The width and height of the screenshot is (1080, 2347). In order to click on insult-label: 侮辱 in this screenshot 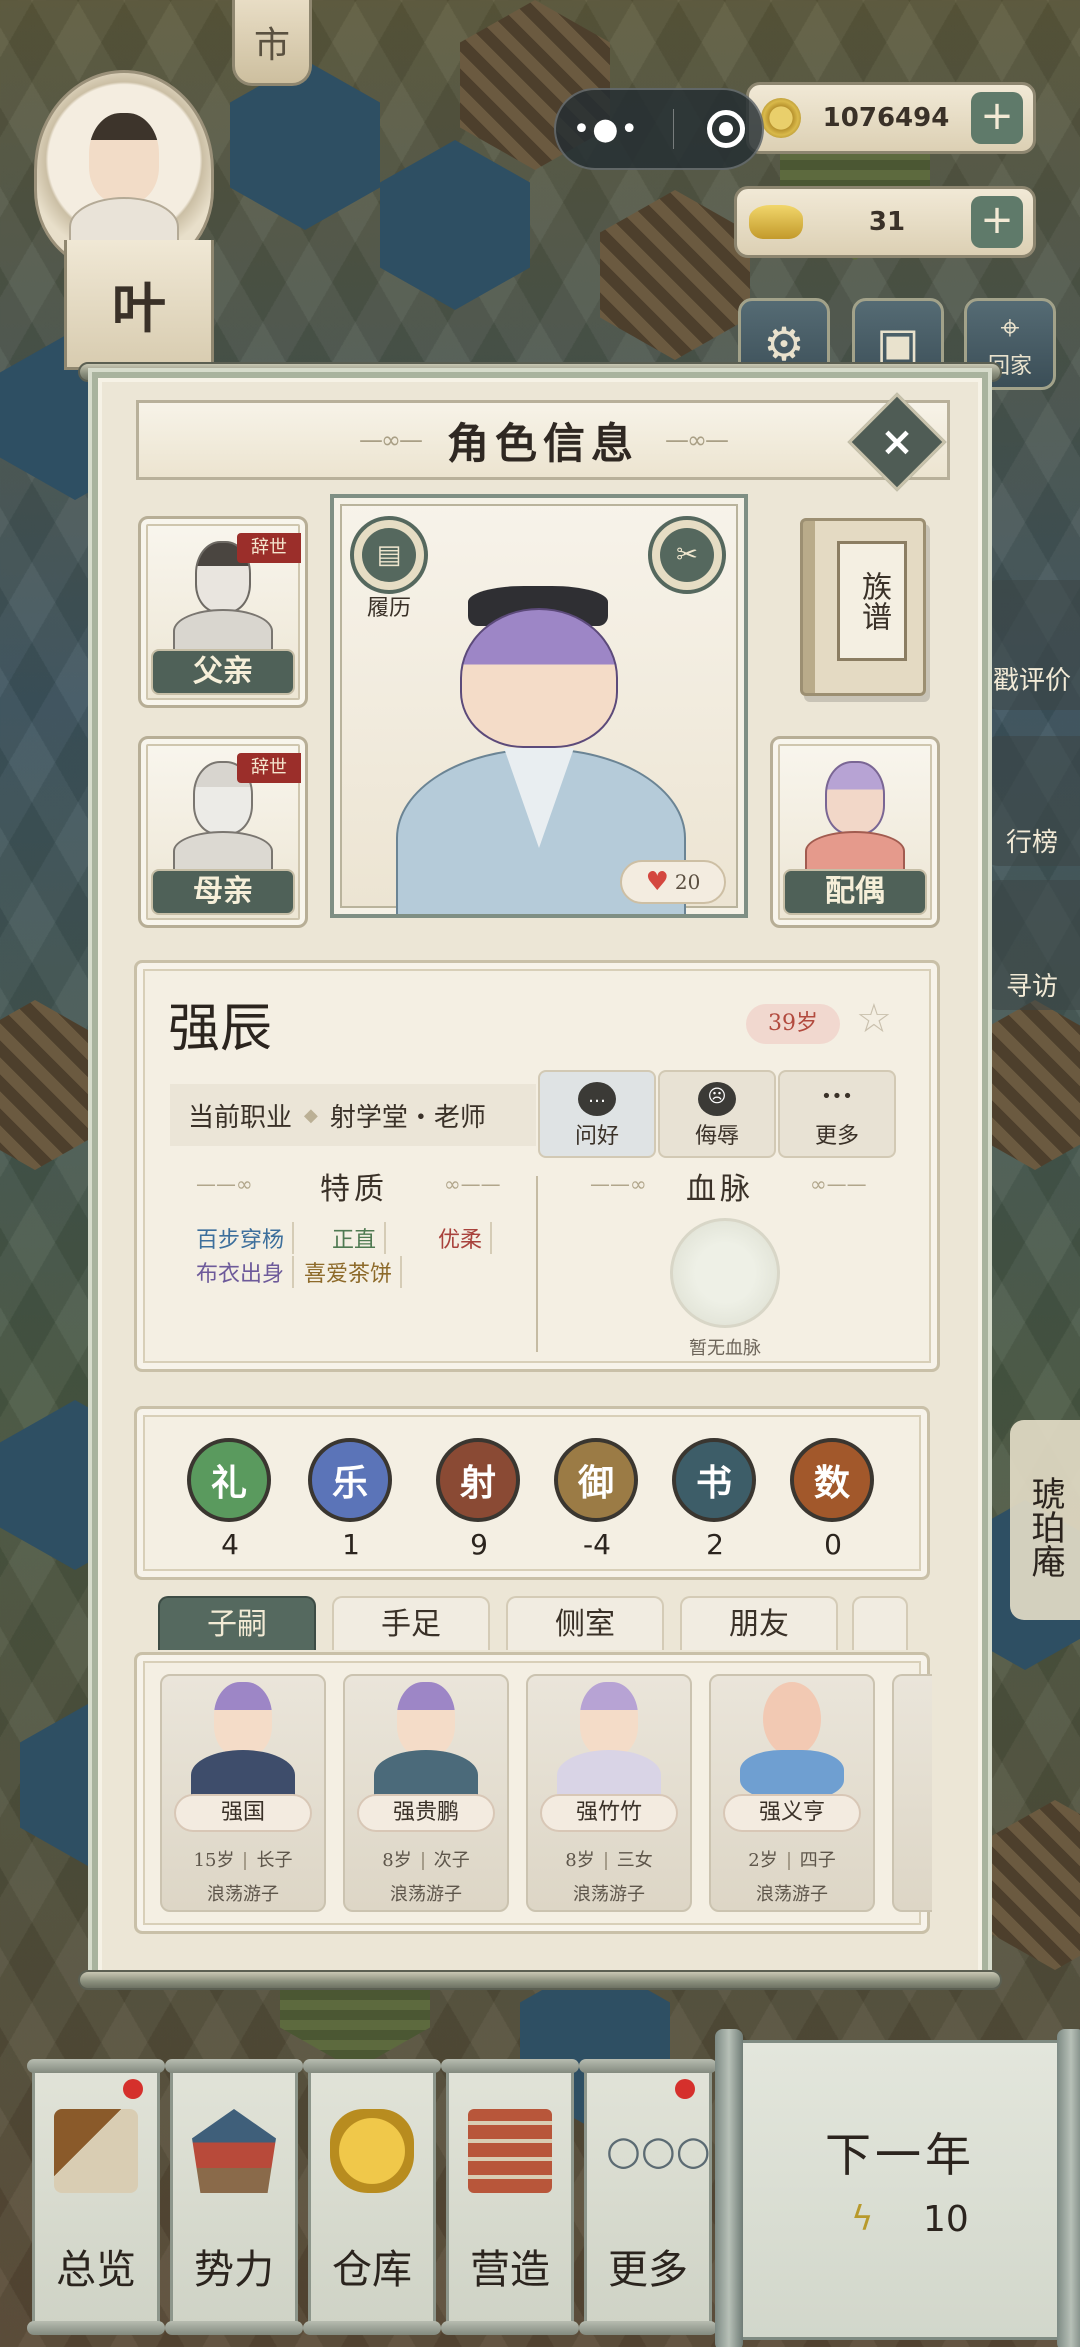, I will do `click(716, 1136)`.